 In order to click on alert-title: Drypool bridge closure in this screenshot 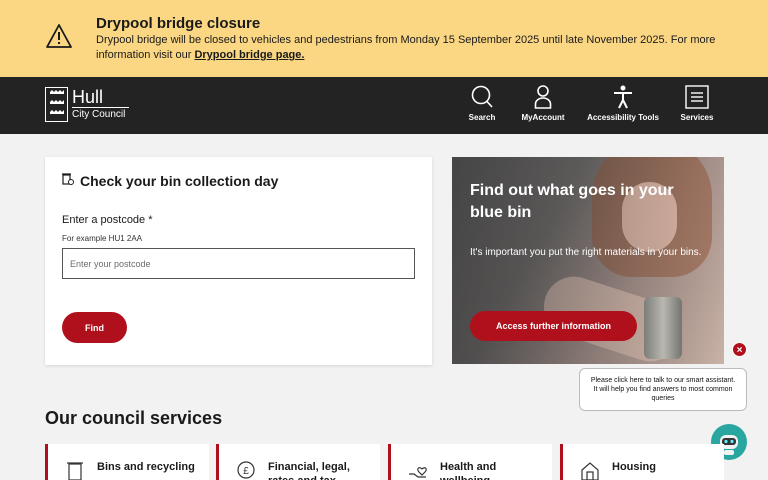, I will do `click(178, 23)`.